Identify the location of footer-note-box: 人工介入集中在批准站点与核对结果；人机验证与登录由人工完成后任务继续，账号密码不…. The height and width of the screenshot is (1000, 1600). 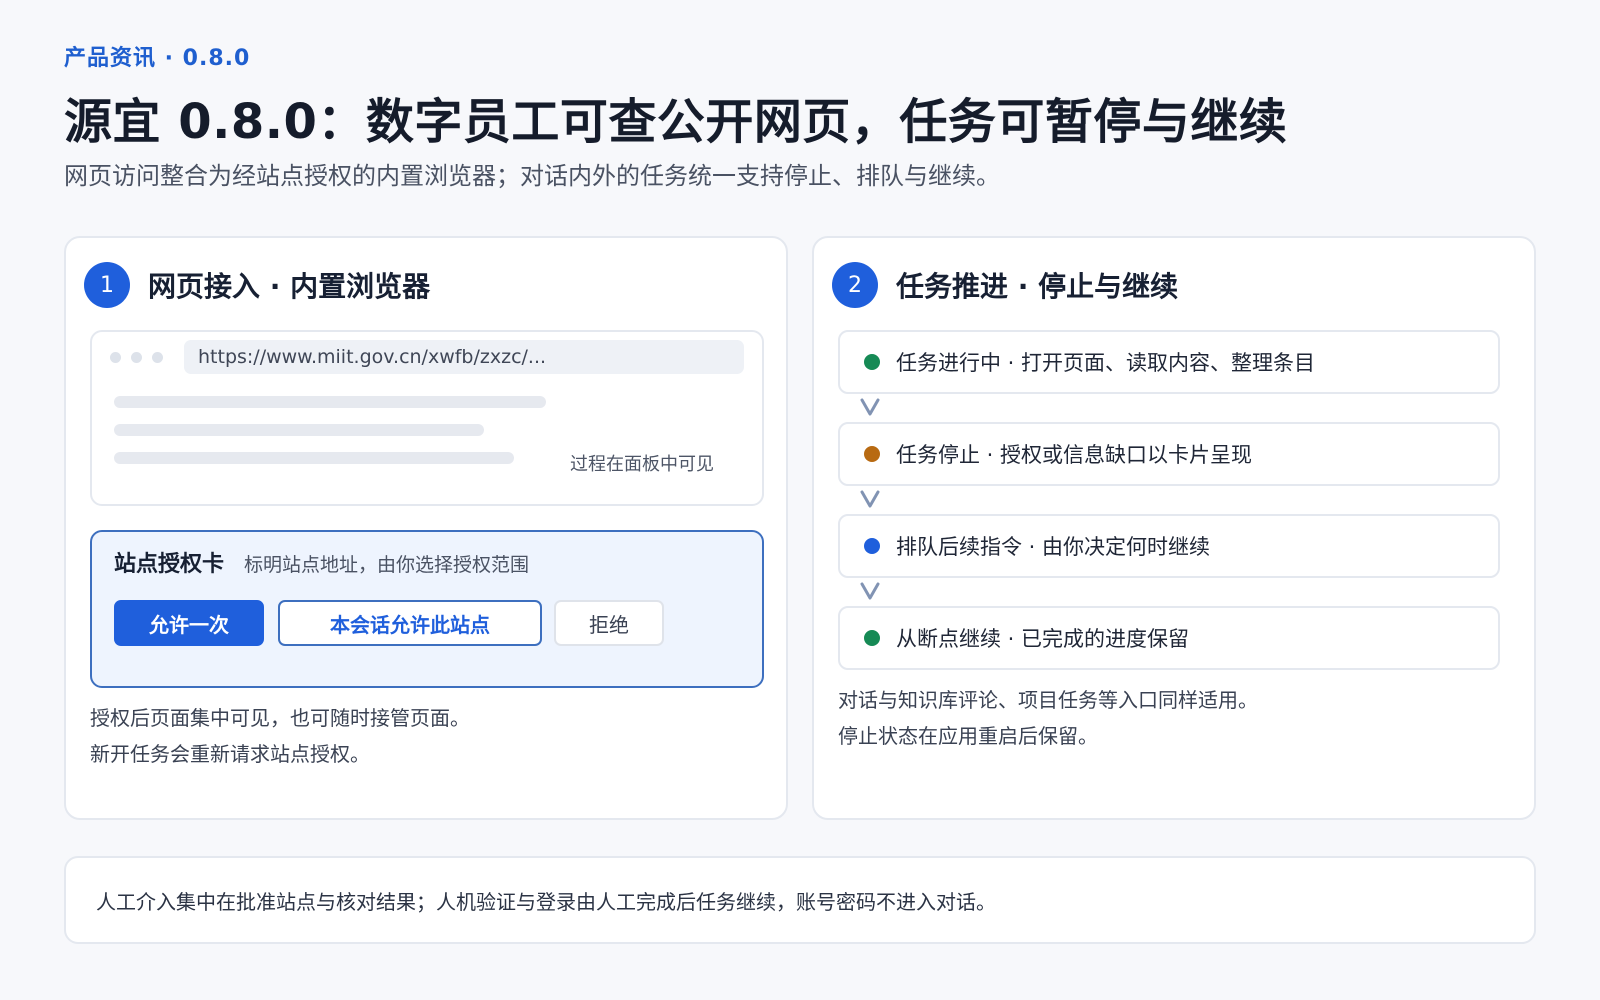
(800, 900).